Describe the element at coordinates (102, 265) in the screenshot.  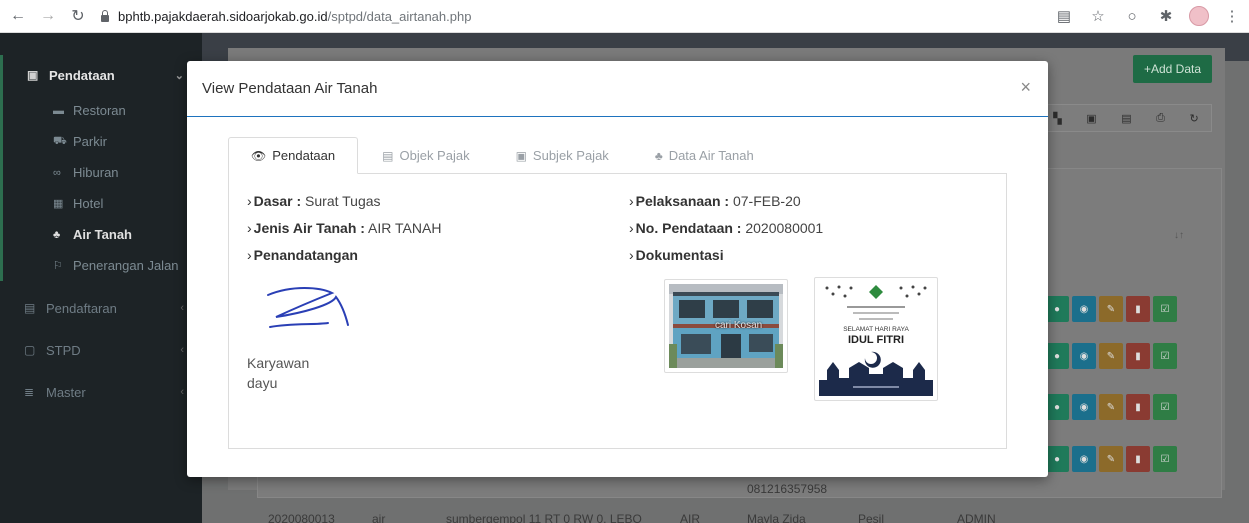
I see `sidebar-item-penerangan-jalan: ⚐ Penerangan Jalan` at that location.